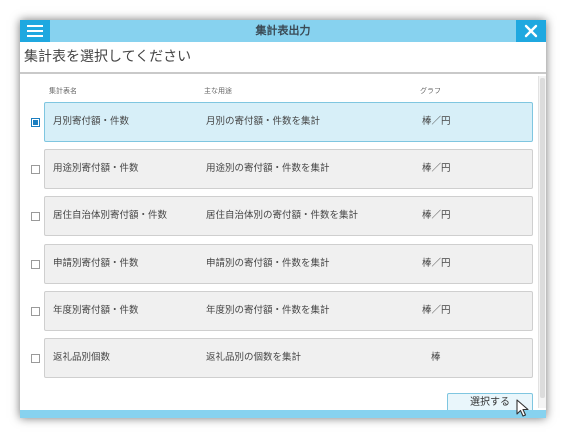 This screenshot has width=566, height=440. What do you see at coordinates (268, 168) in the screenshot?
I see `report-usage: 用途別の寄付額・件数を集計` at bounding box center [268, 168].